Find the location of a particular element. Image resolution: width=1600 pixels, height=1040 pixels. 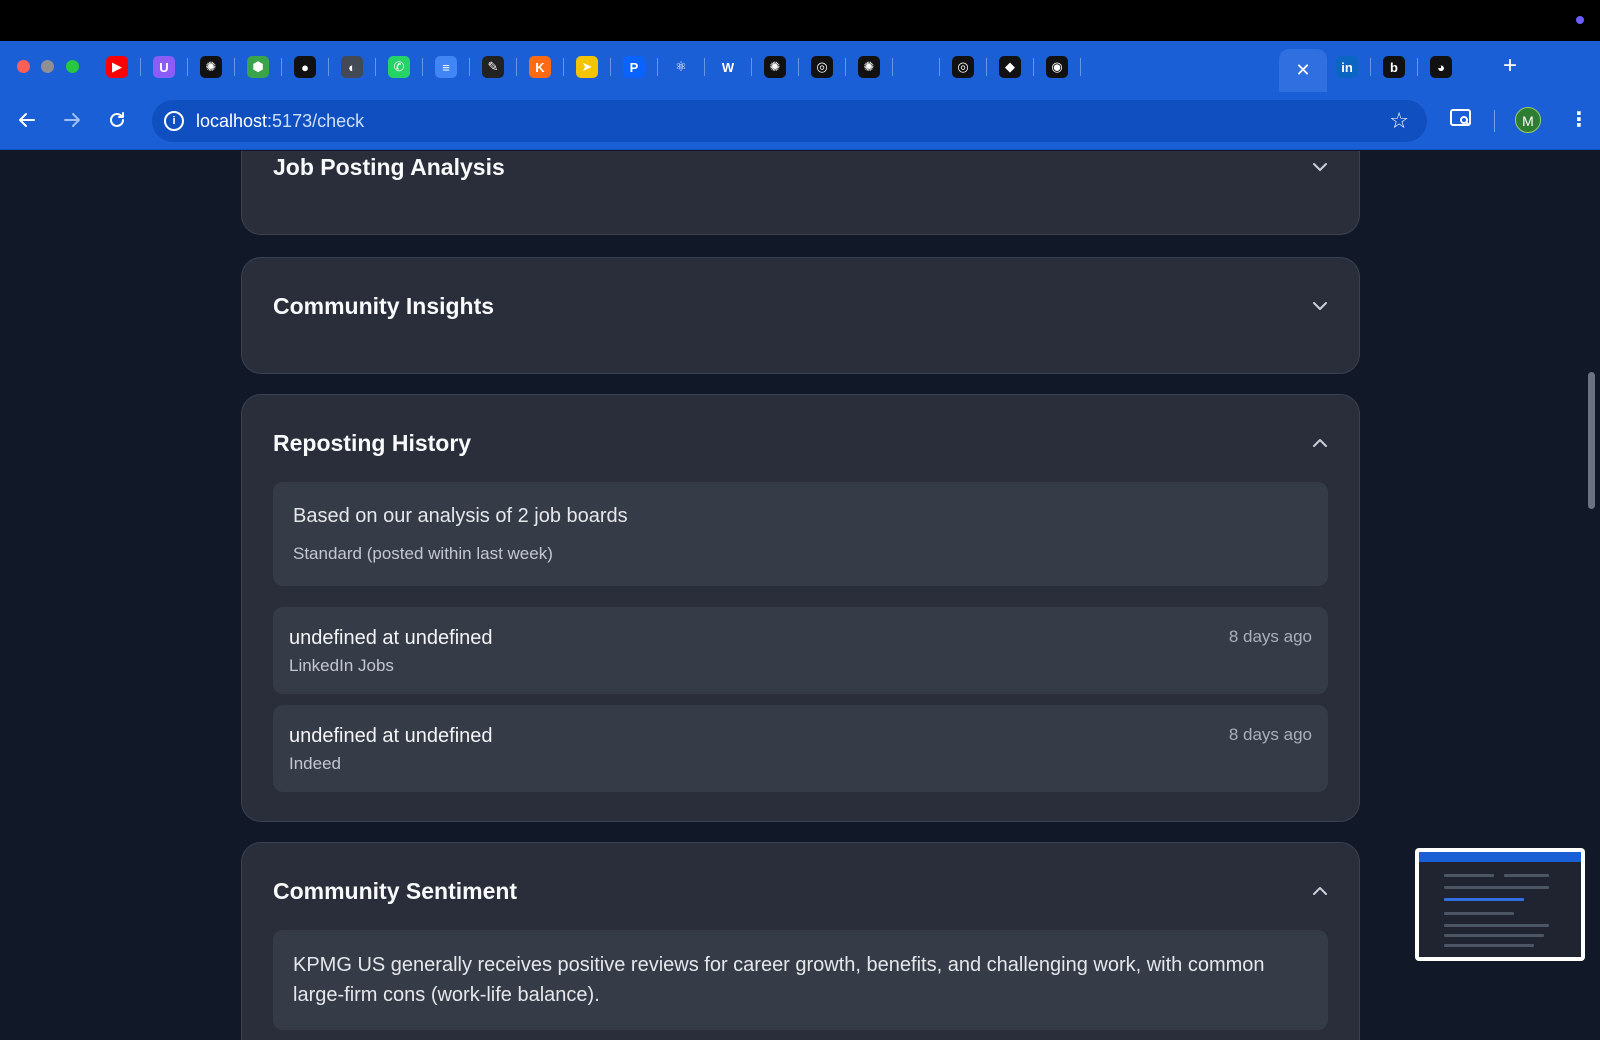

minimize-window-button is located at coordinates (47, 66).